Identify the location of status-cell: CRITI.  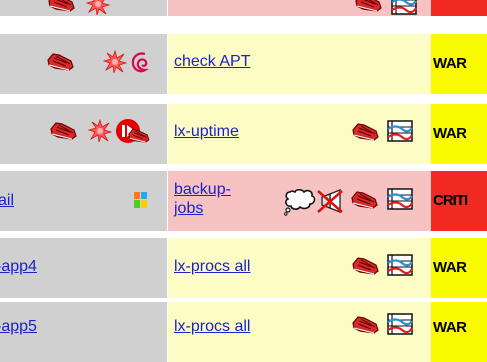
(459, 201).